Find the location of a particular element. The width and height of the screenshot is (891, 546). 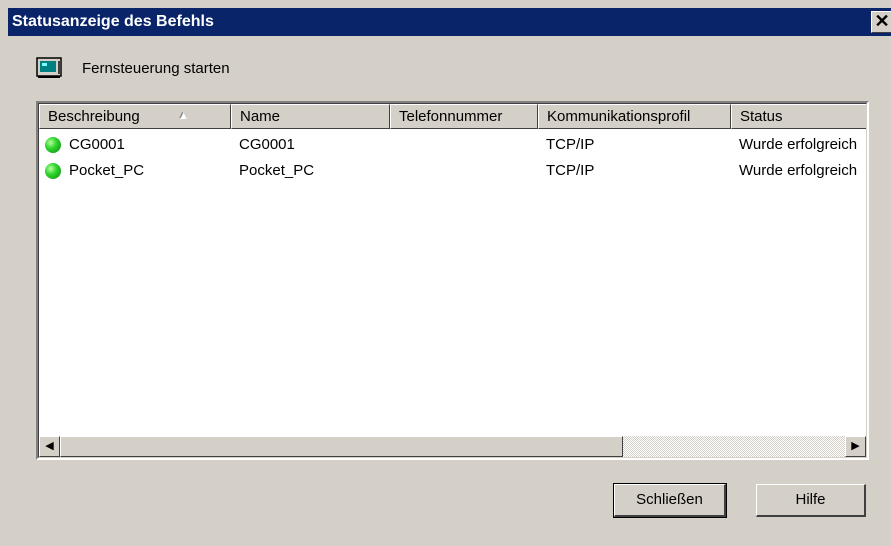

horizontal-scrollbar: ◀ ▶ is located at coordinates (452, 446).